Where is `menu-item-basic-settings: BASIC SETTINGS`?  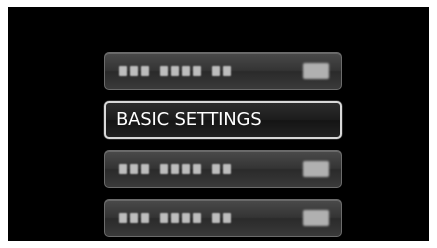
menu-item-basic-settings: BASIC SETTINGS is located at coordinates (223, 120).